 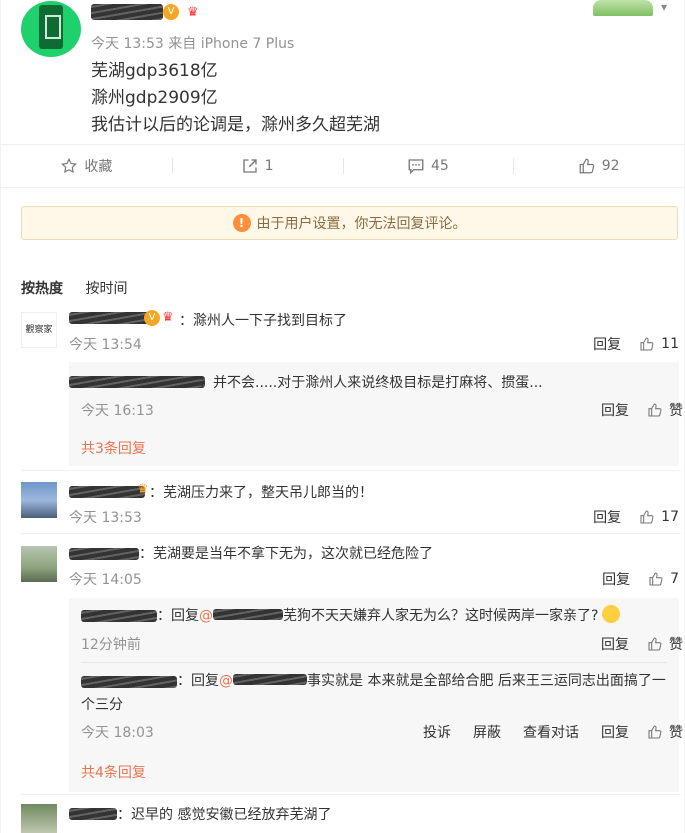 What do you see at coordinates (269, 165) in the screenshot?
I see `repost-count: 1` at bounding box center [269, 165].